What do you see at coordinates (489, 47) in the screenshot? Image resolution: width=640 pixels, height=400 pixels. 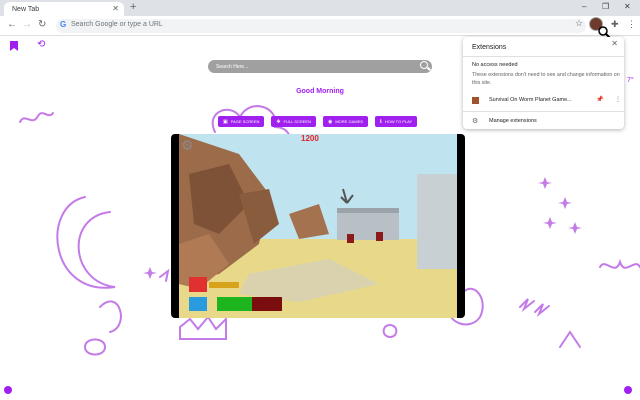 I see `popup-title: Extensions` at bounding box center [489, 47].